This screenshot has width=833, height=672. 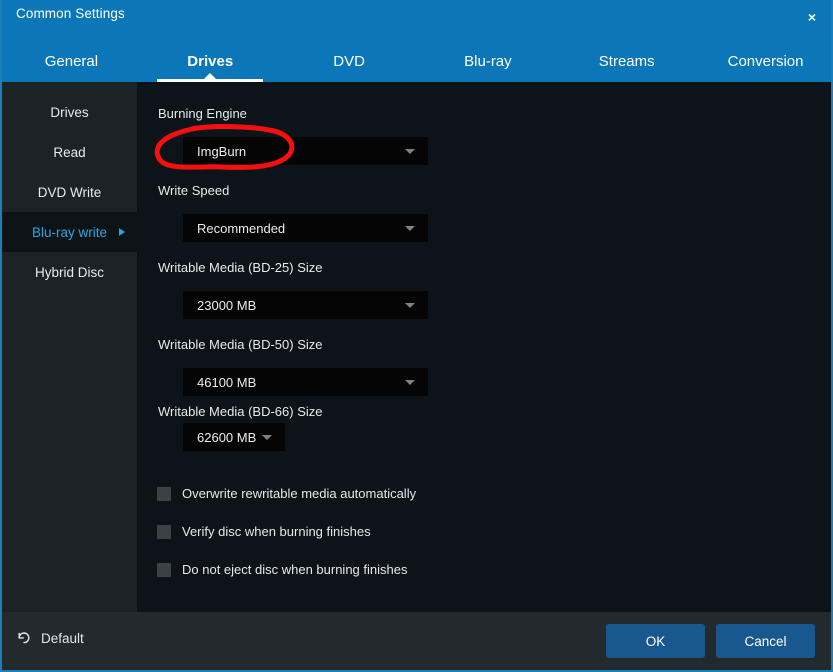 I want to click on sidebar-item-read-label: Read, so click(x=69, y=152).